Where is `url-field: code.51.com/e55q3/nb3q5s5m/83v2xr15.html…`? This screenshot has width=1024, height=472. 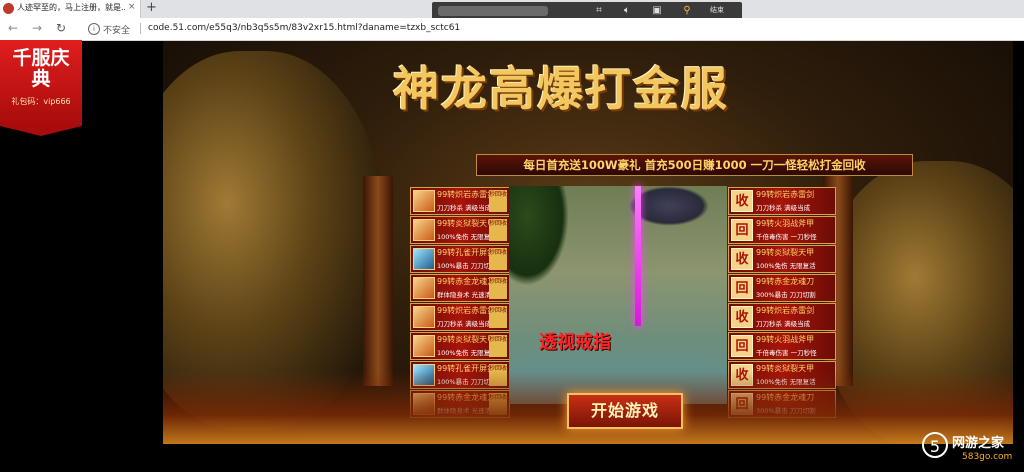 url-field: code.51.com/e55q3/nb3q5s5m/83v2xr15.html… is located at coordinates (304, 28).